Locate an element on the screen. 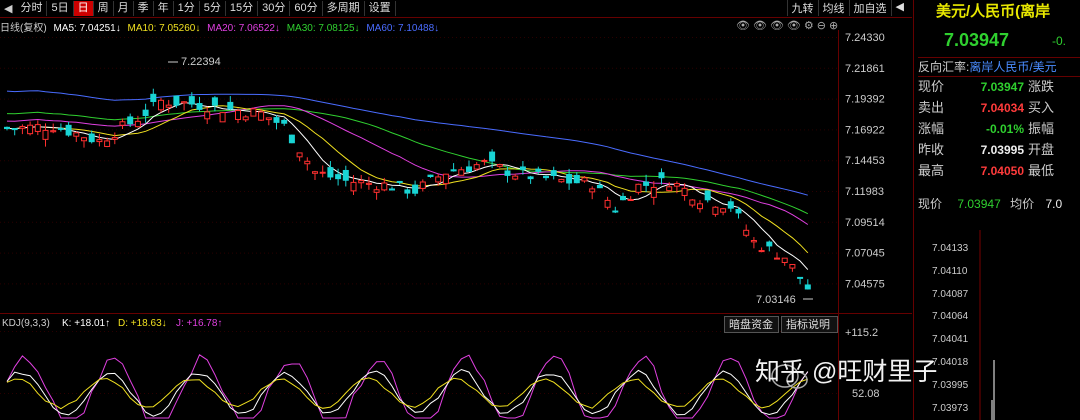 This screenshot has width=1080, height=420. quote-row-label: 卖出 is located at coordinates (931, 107).